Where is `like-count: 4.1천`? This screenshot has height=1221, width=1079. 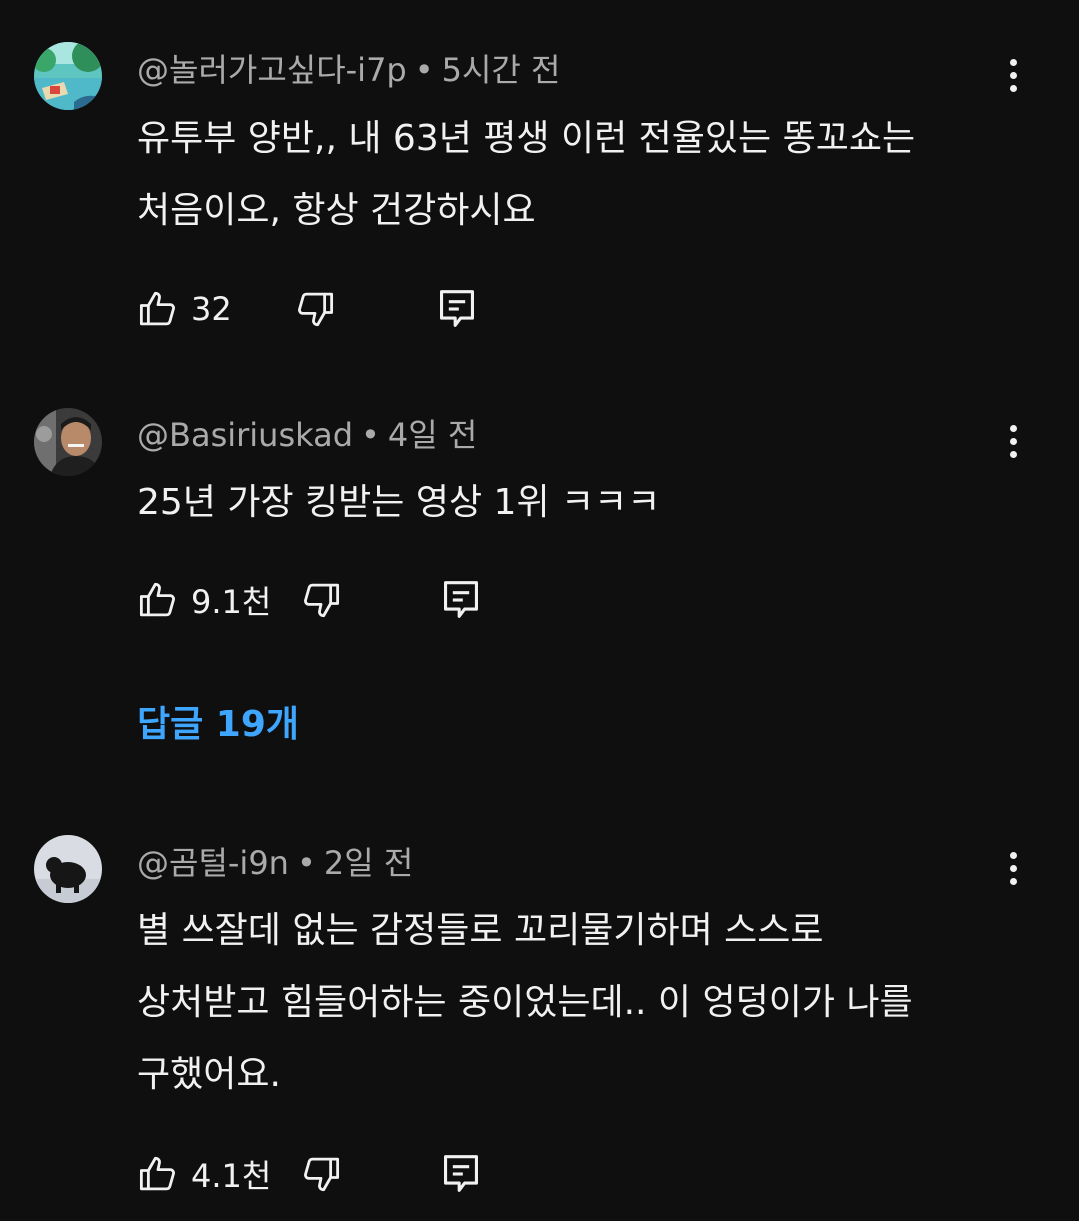
like-count: 4.1천 is located at coordinates (231, 1176).